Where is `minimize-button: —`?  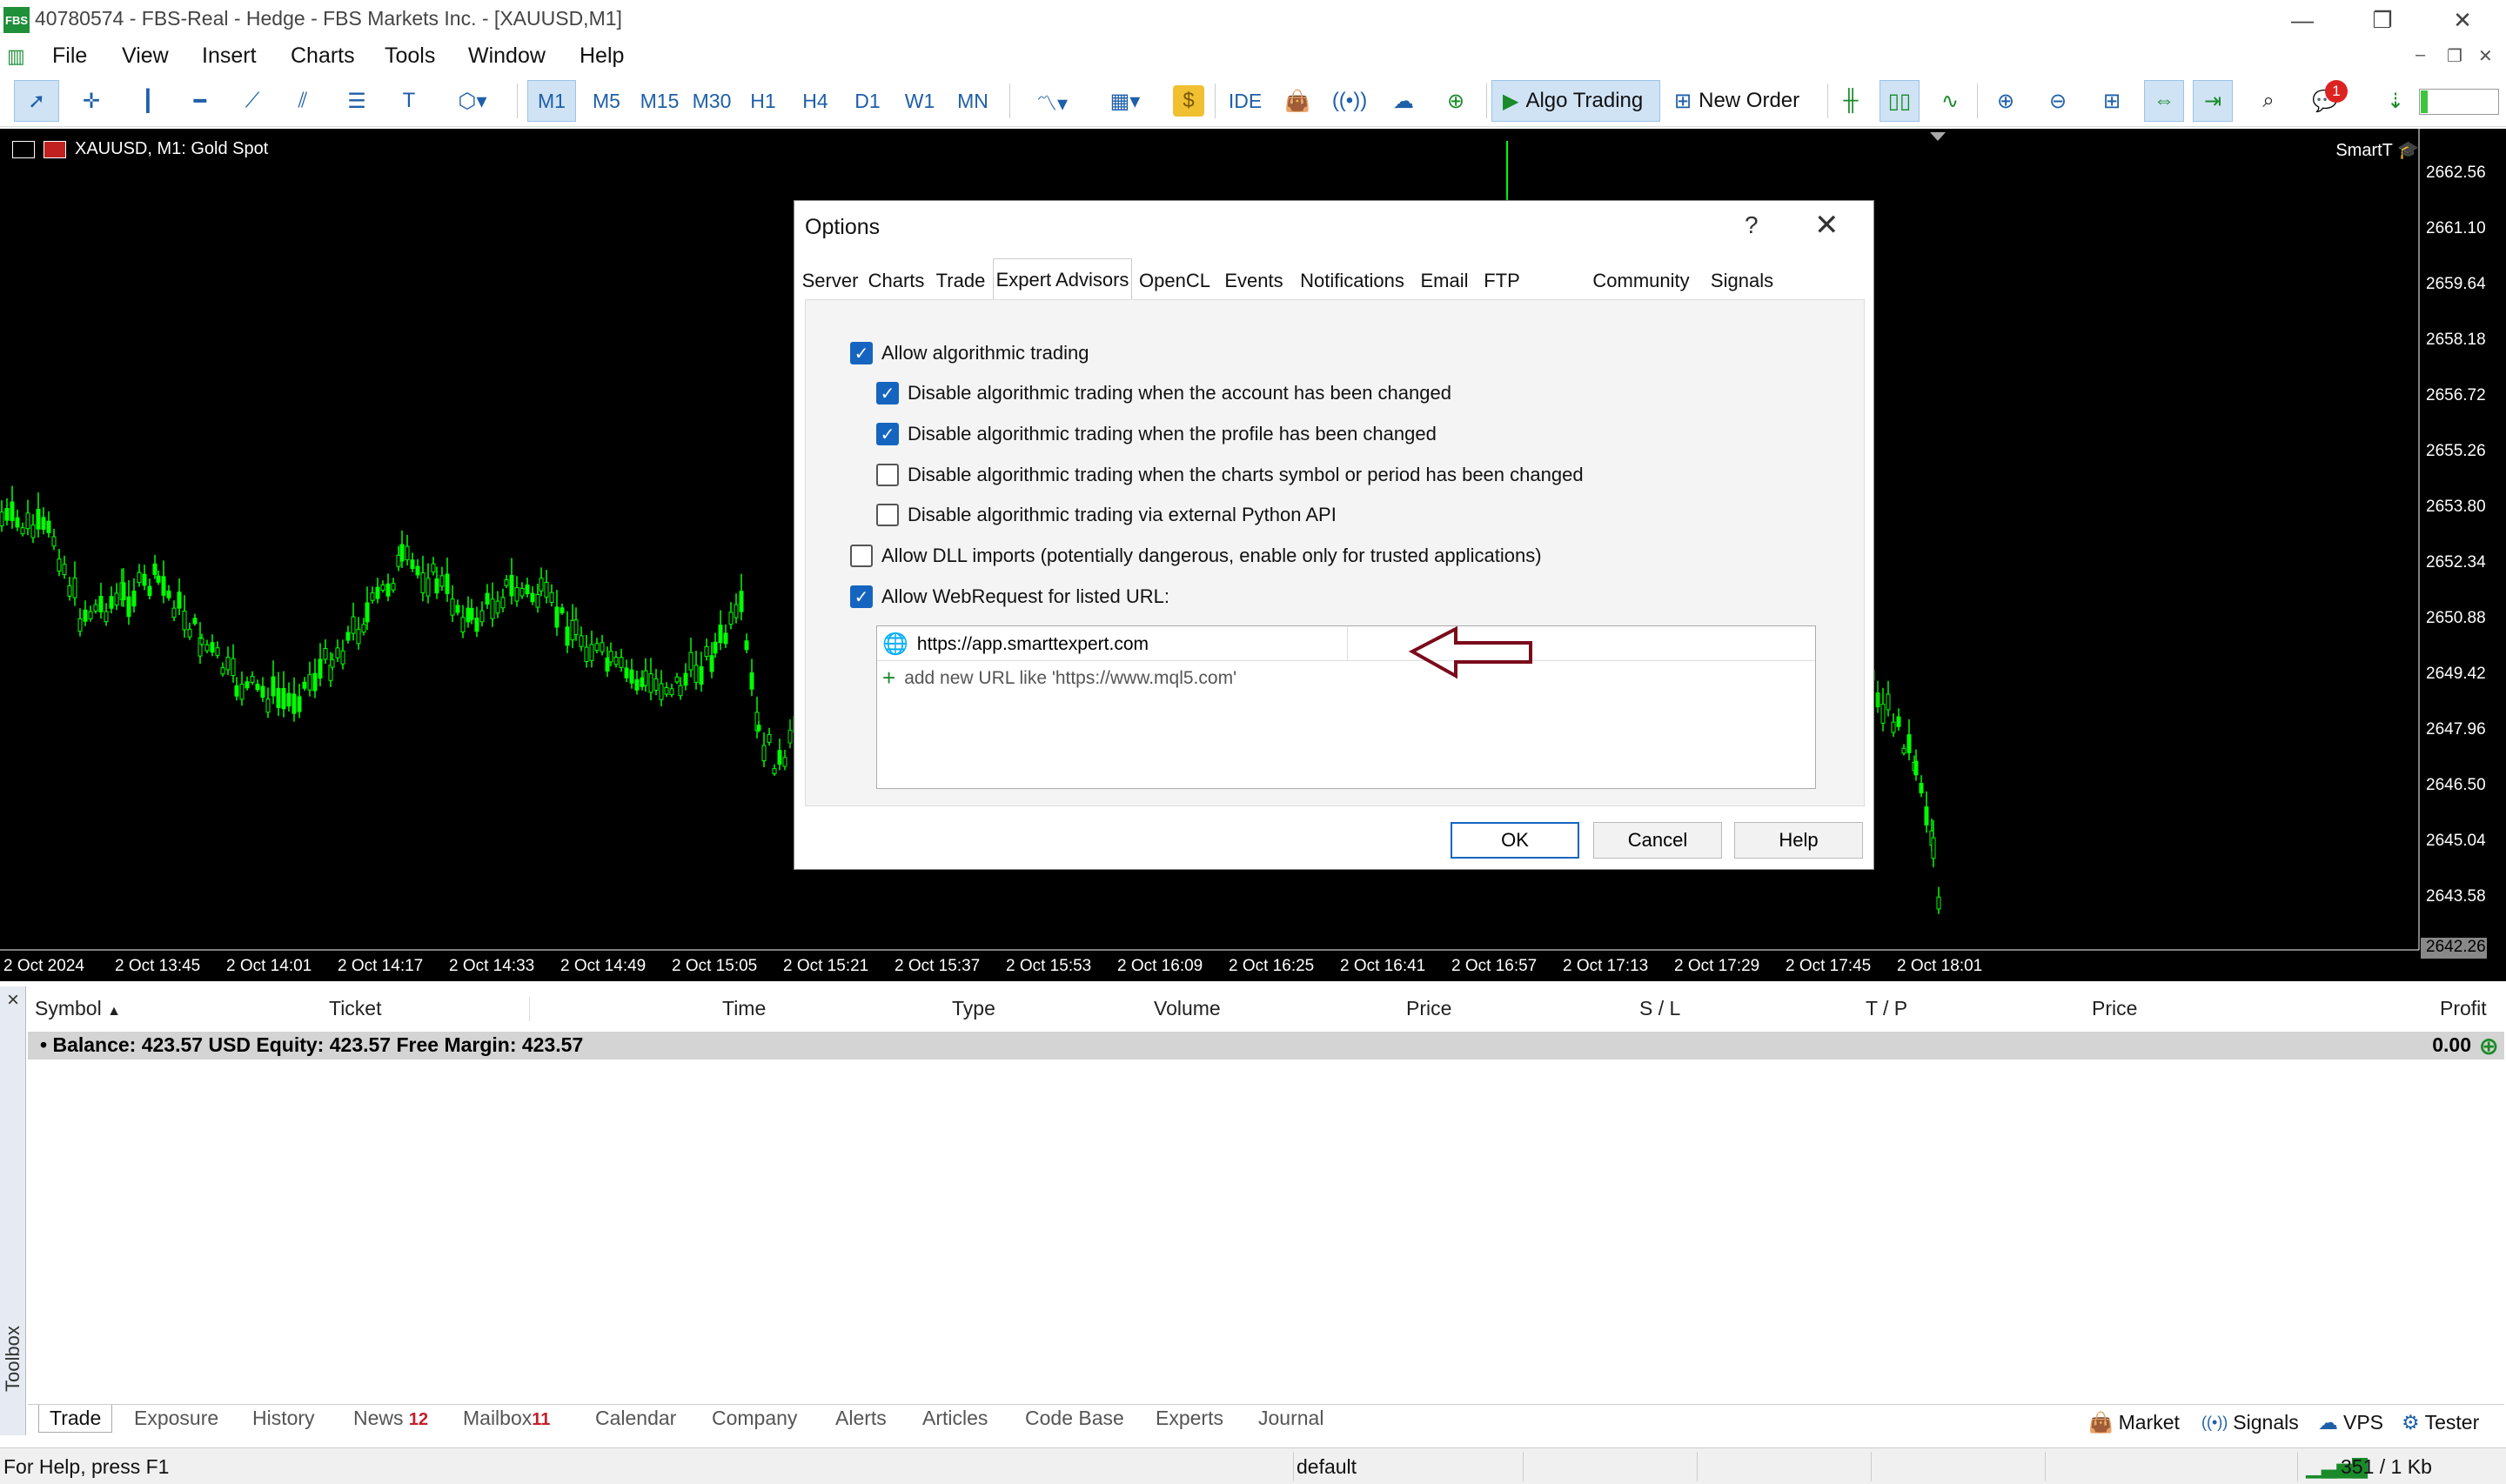
minimize-button: — is located at coordinates (2302, 20).